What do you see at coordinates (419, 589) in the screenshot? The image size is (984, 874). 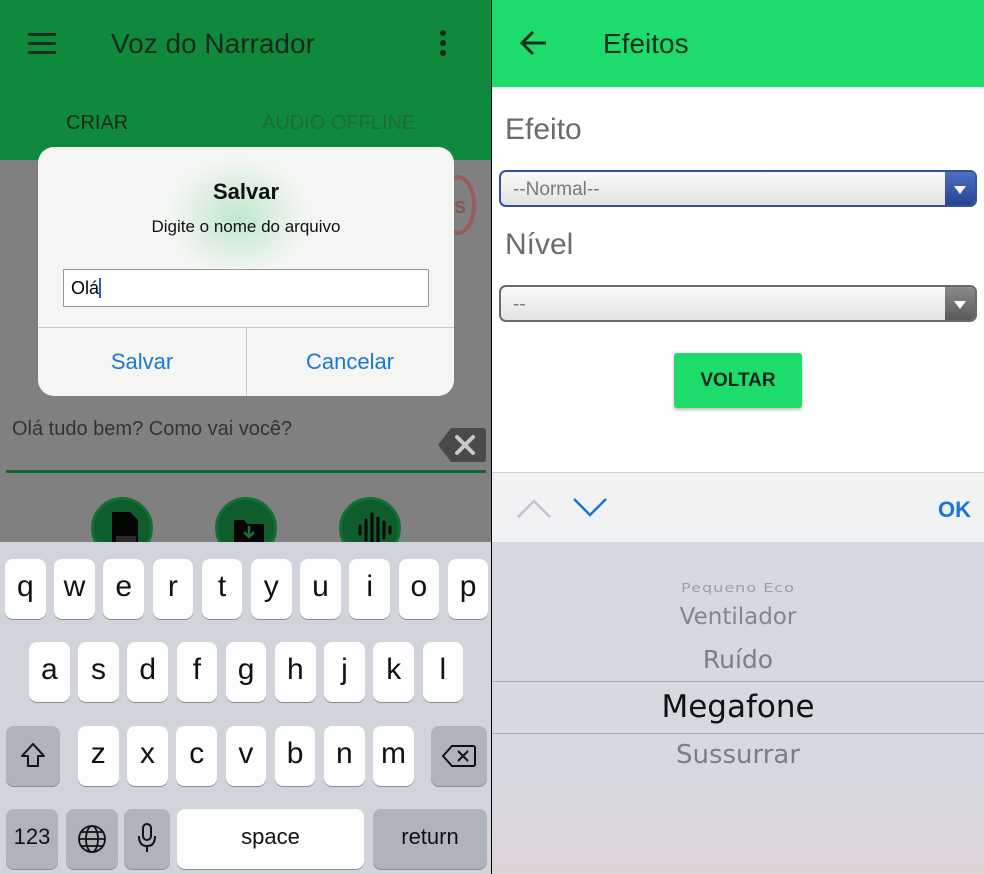 I see `key-o: o` at bounding box center [419, 589].